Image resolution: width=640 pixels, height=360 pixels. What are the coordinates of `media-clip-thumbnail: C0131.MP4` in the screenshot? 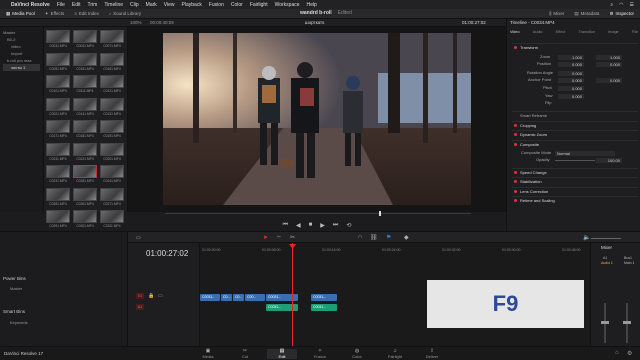 It's located at (112, 107).